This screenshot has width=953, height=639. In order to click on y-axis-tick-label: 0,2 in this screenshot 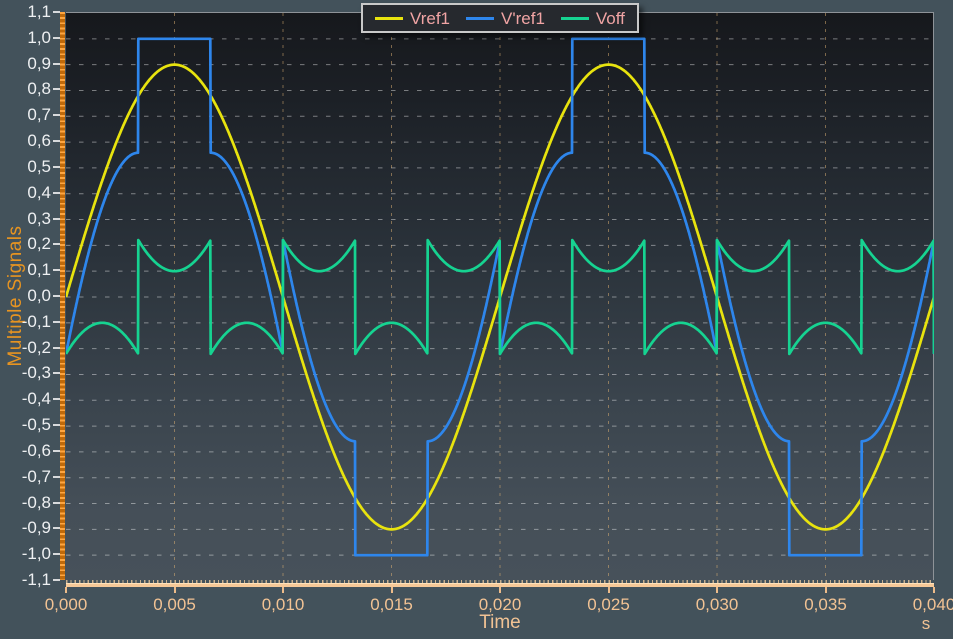, I will do `click(39, 244)`.